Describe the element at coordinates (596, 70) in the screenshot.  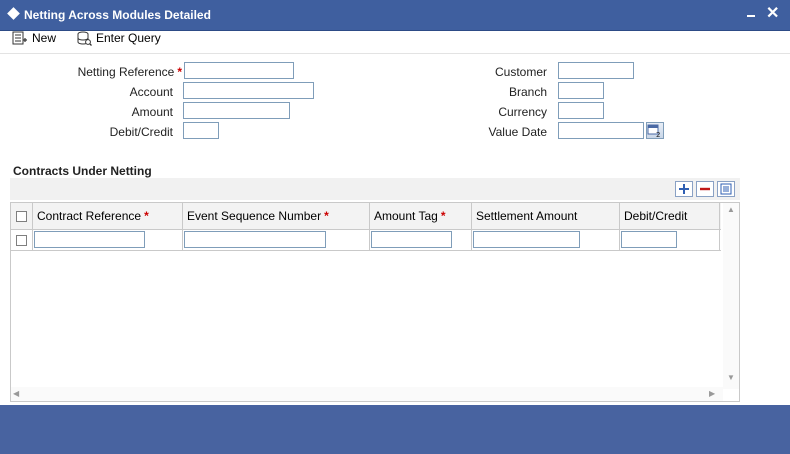
I see `customer-input` at that location.